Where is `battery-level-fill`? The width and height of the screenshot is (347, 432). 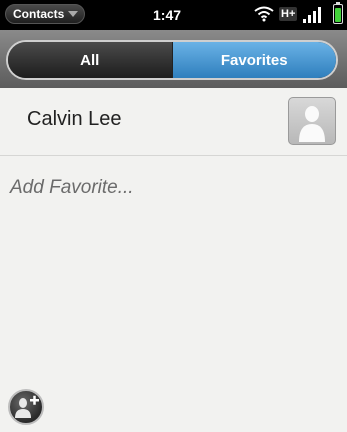 battery-level-fill is located at coordinates (338, 15).